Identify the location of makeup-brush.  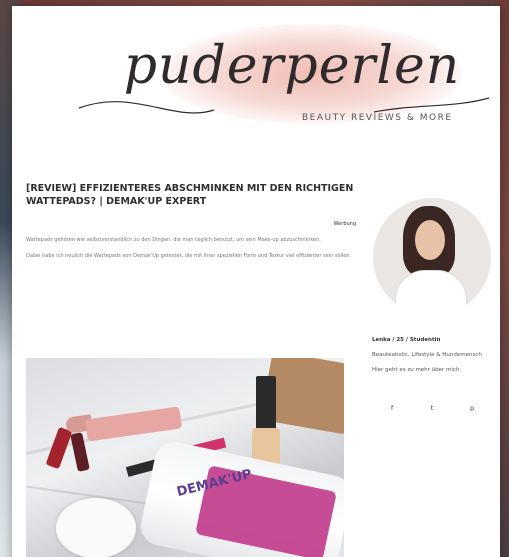
(133, 424).